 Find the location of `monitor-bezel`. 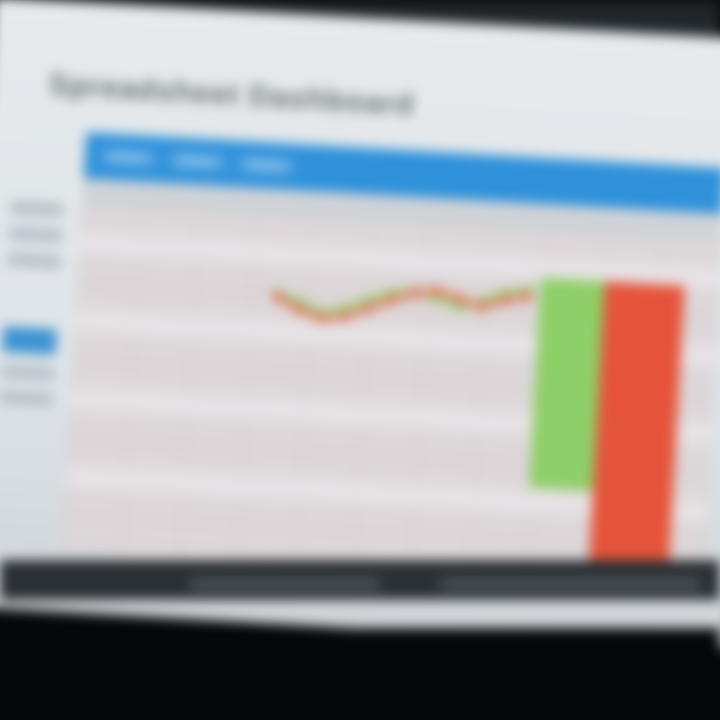

monitor-bezel is located at coordinates (360, 674).